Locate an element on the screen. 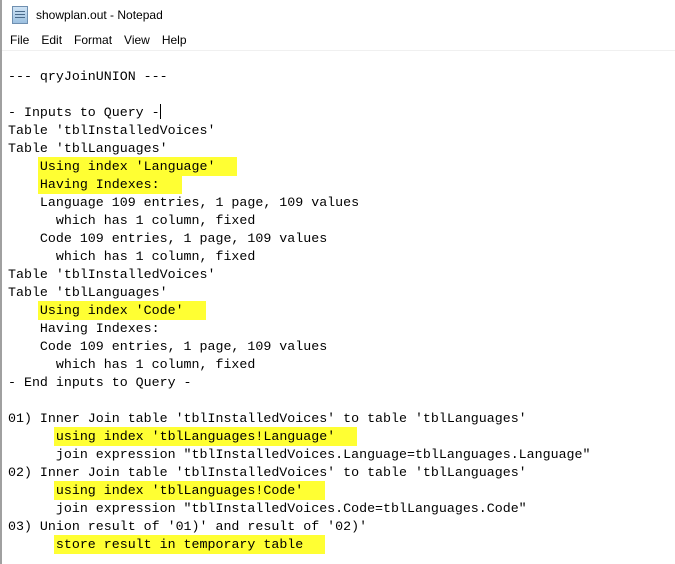 The width and height of the screenshot is (675, 564). highlighted-text: using index 'tblLanguages!Language' is located at coordinates (205, 436).